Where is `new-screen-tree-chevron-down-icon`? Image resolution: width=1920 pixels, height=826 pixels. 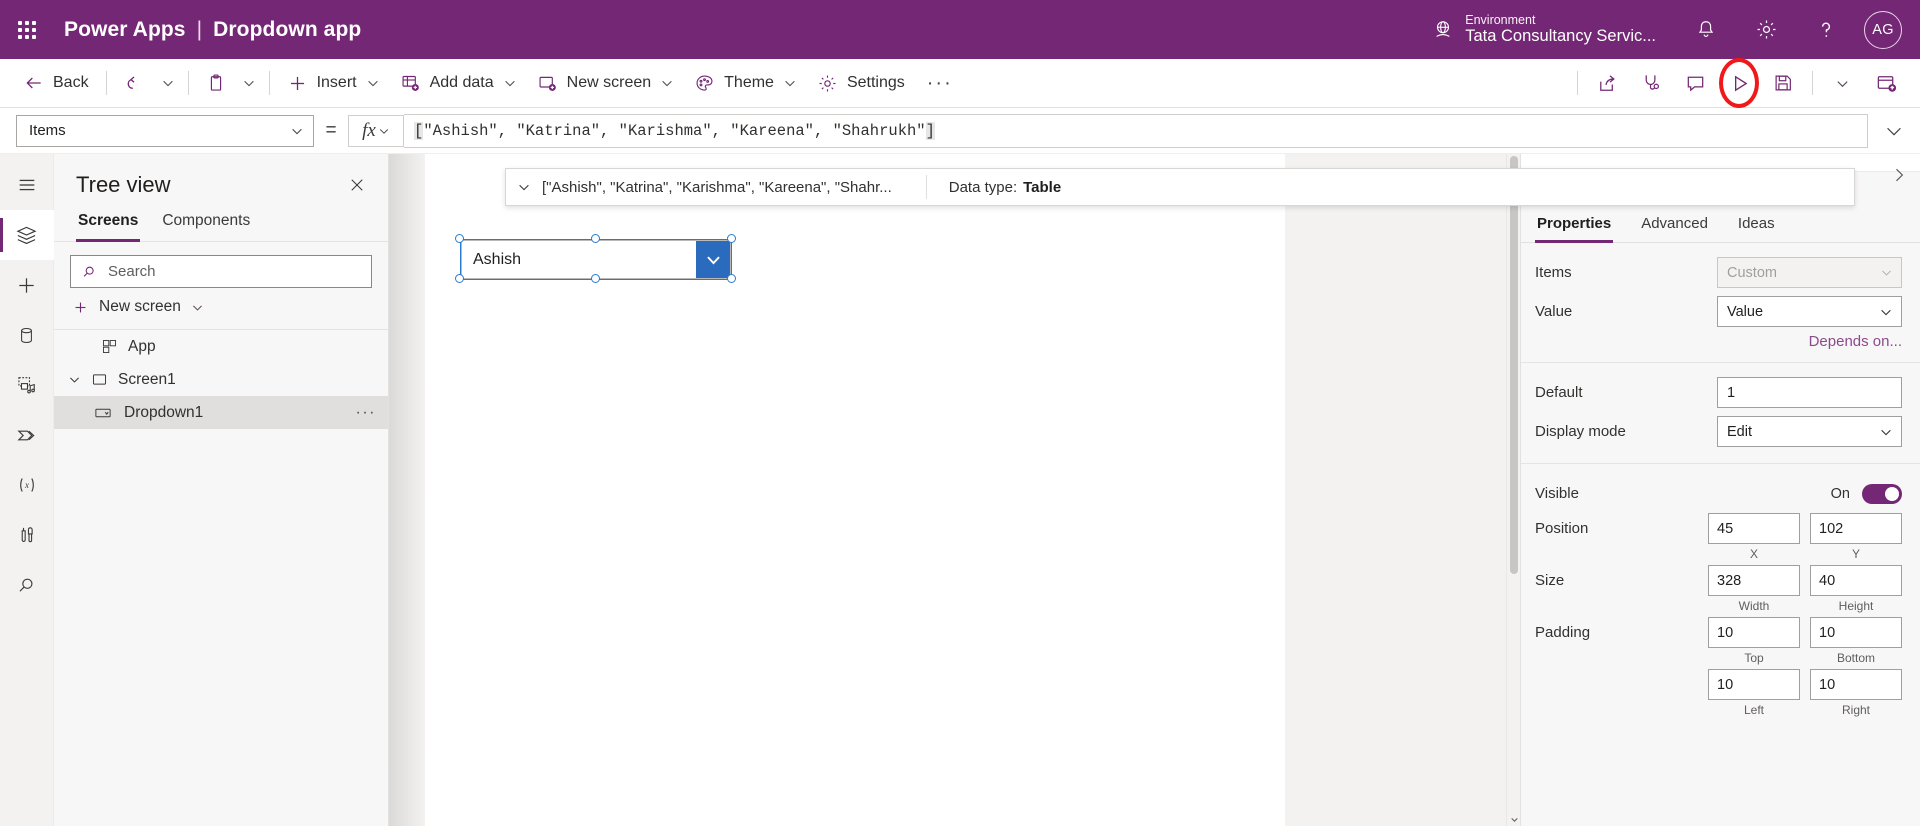
new-screen-tree-chevron-down-icon is located at coordinates (197, 307).